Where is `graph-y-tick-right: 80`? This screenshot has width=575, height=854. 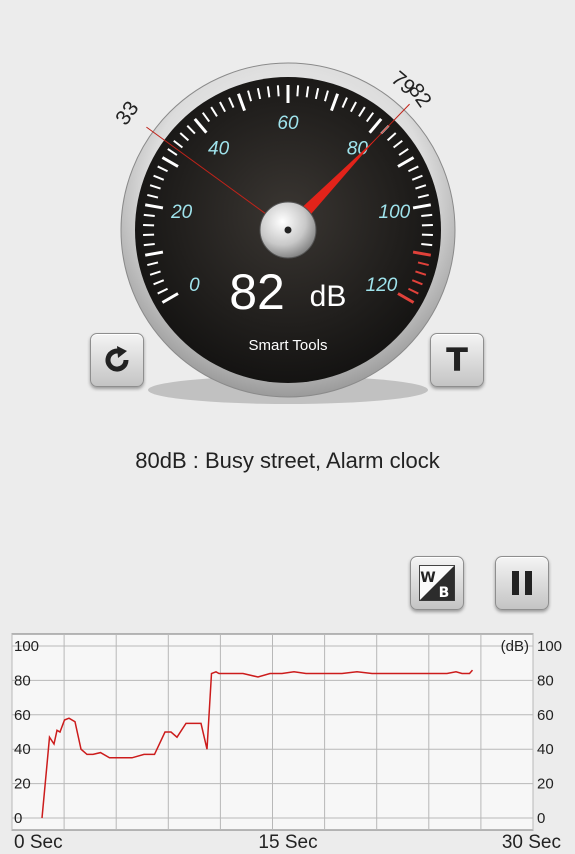 graph-y-tick-right: 80 is located at coordinates (545, 680).